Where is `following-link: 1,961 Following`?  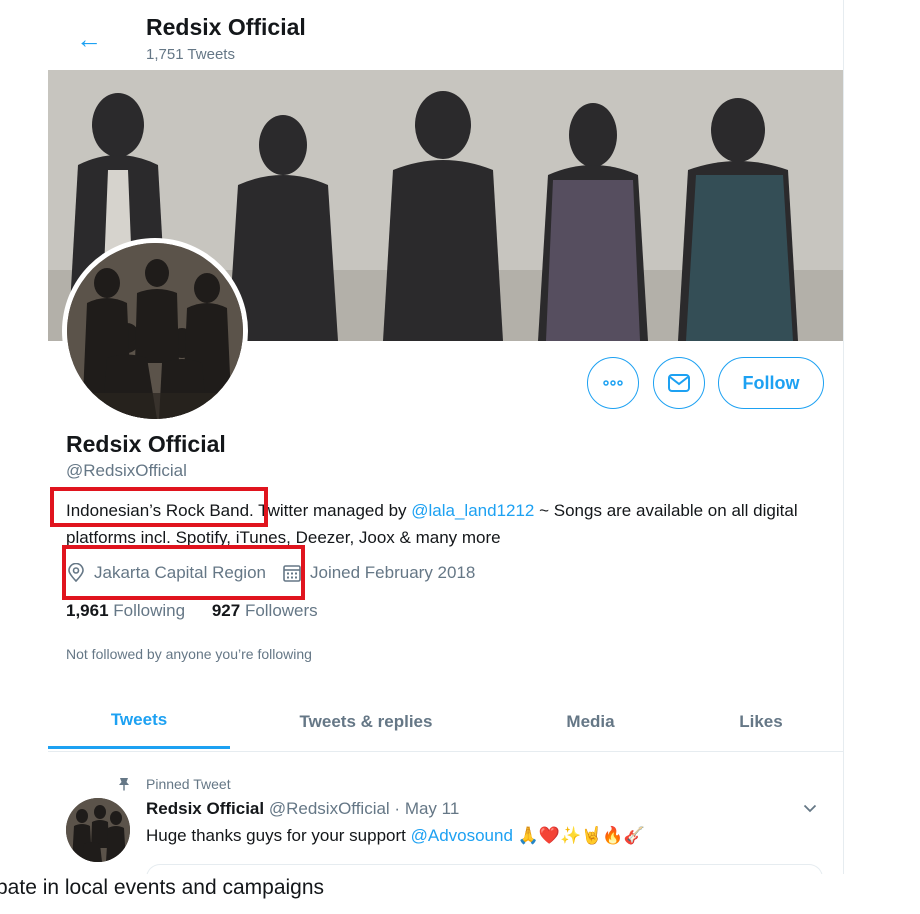
following-link: 1,961 Following is located at coordinates (125, 610).